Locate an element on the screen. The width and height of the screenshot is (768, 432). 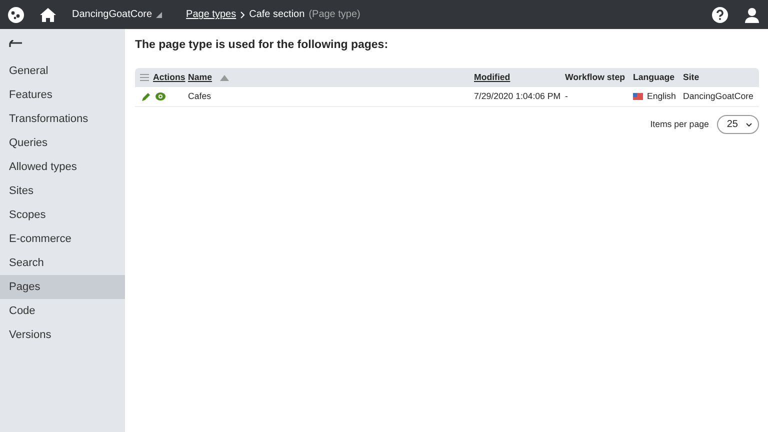
table-cell: DancingGoatCore is located at coordinates (718, 97).